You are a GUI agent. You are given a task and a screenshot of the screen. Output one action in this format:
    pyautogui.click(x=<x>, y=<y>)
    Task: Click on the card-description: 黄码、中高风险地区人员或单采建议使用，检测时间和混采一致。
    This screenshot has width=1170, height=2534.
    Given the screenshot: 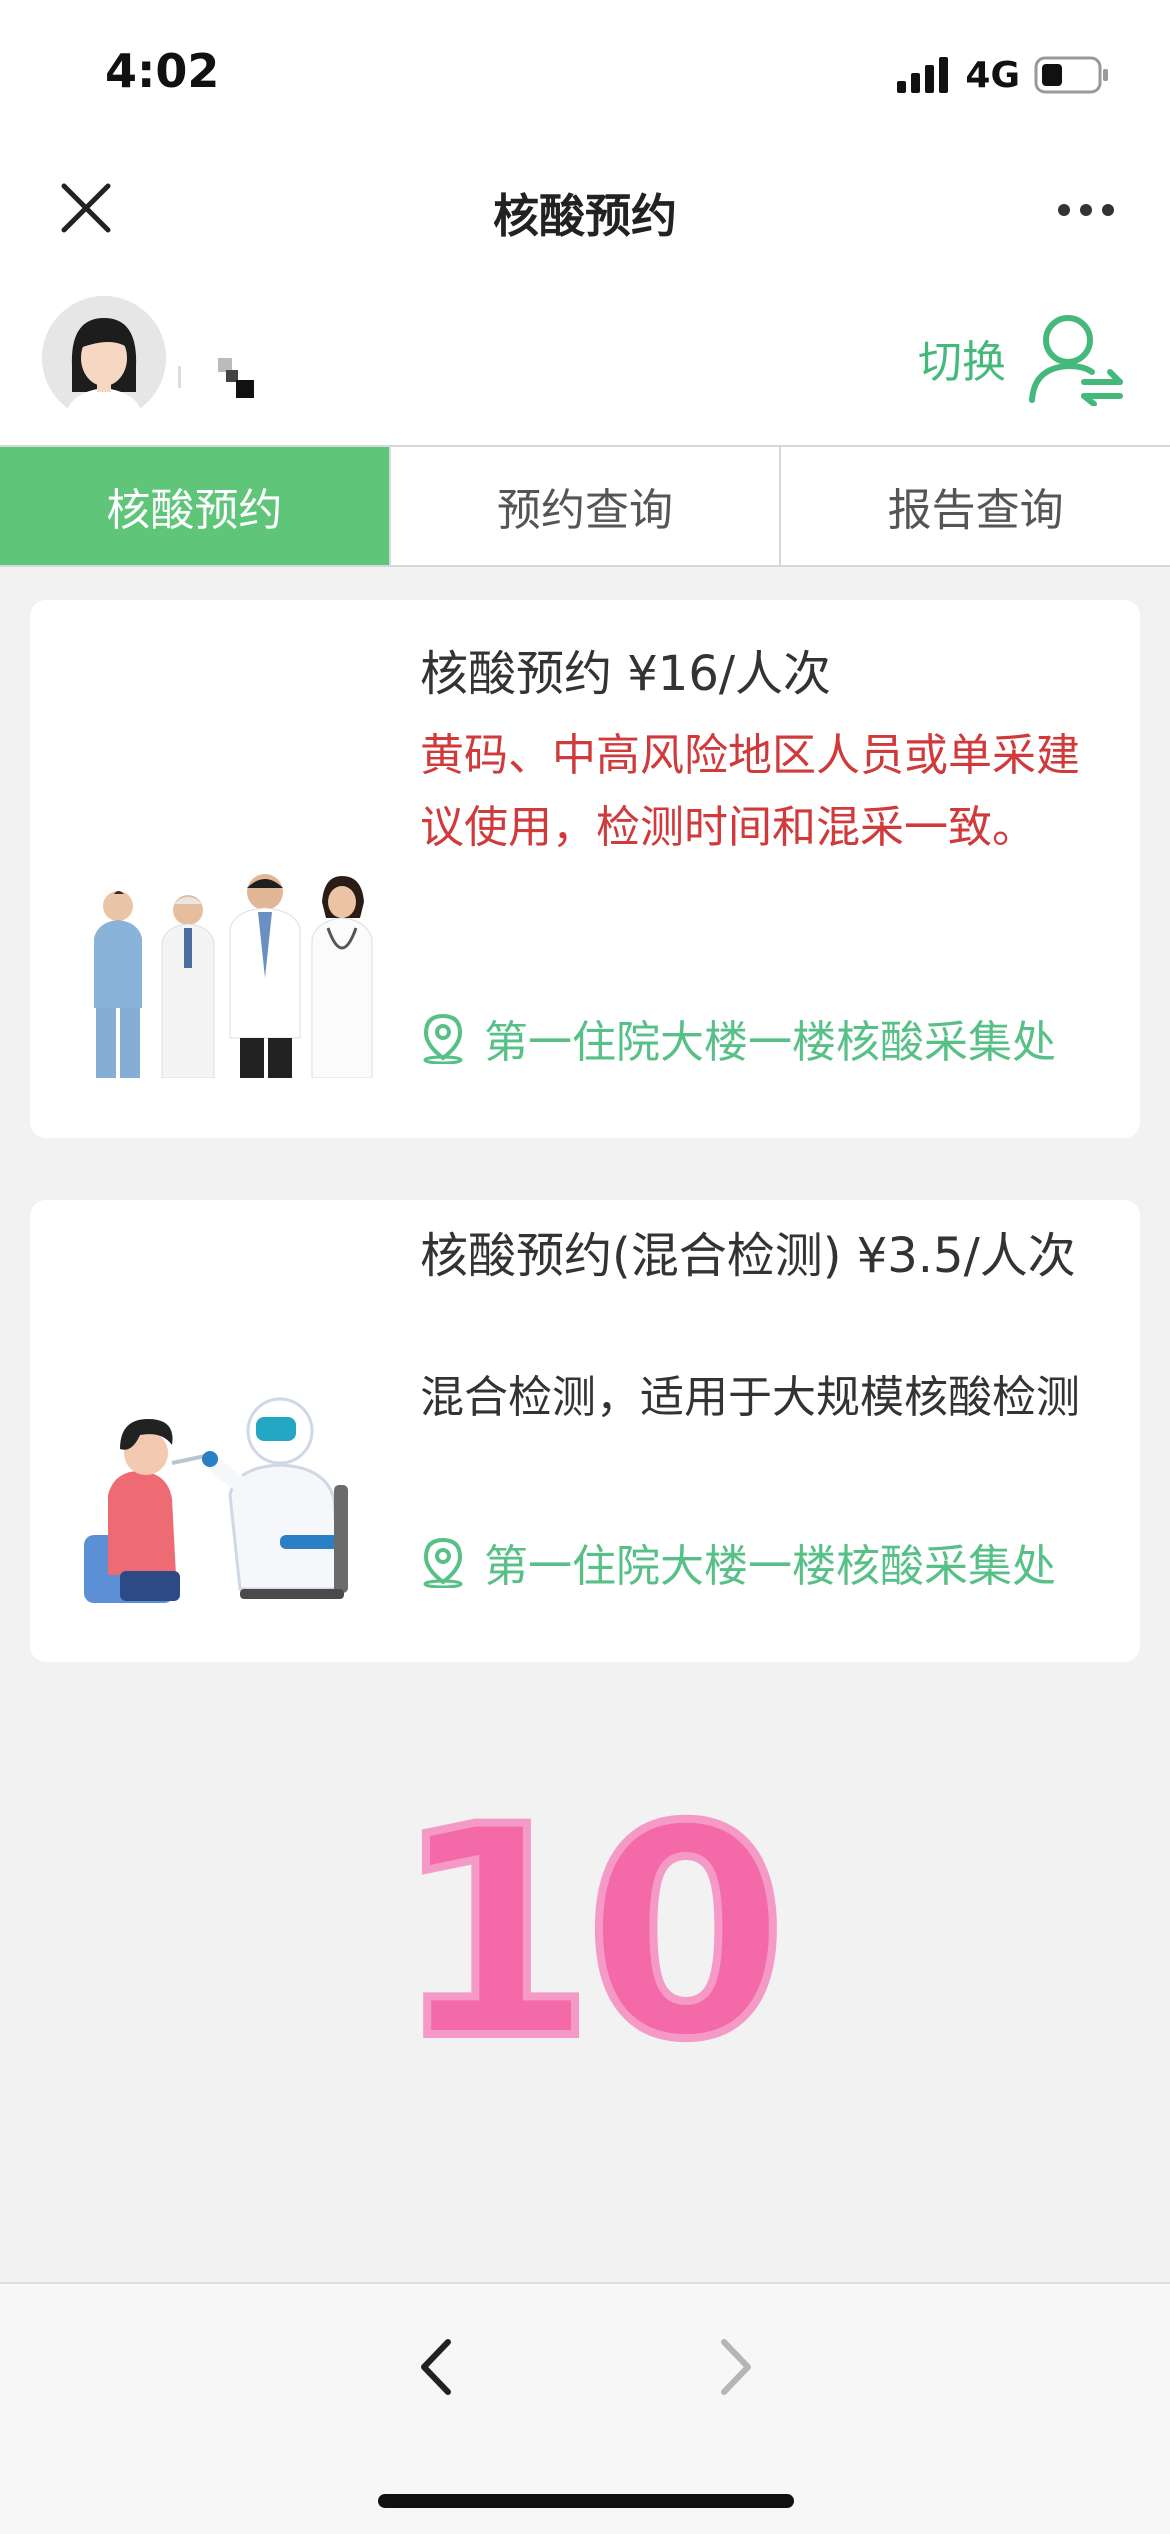 What is the action you would take?
    pyautogui.click(x=750, y=791)
    